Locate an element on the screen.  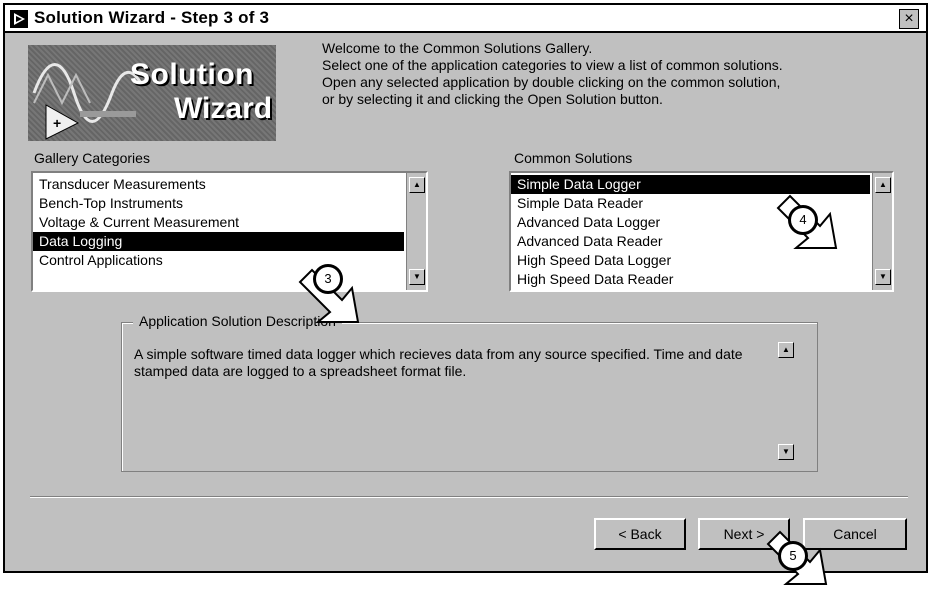
callout-4-badge: 4 is located at coordinates (803, 220).